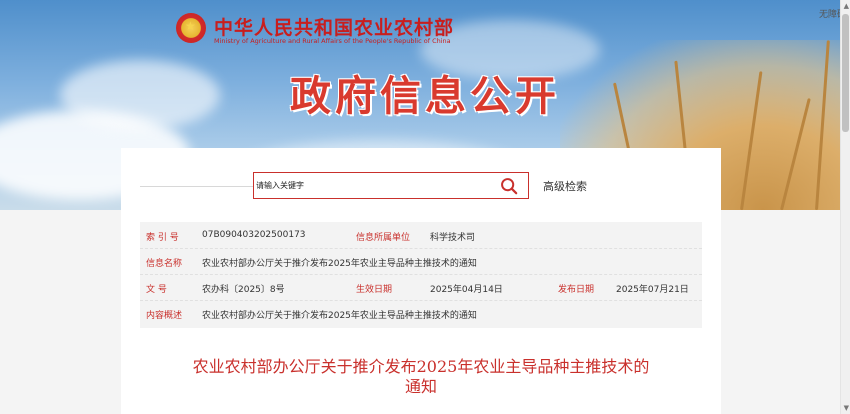  Describe the element at coordinates (374, 290) in the screenshot. I see `effective-date-label: 生效日期` at that location.